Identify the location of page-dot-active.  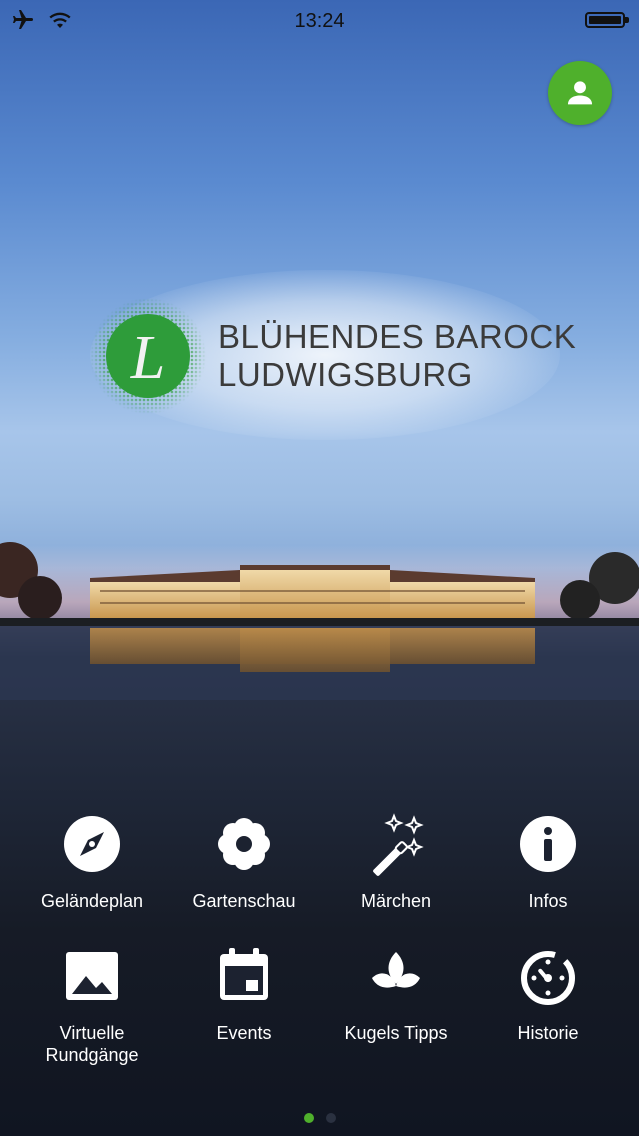
(308, 1118).